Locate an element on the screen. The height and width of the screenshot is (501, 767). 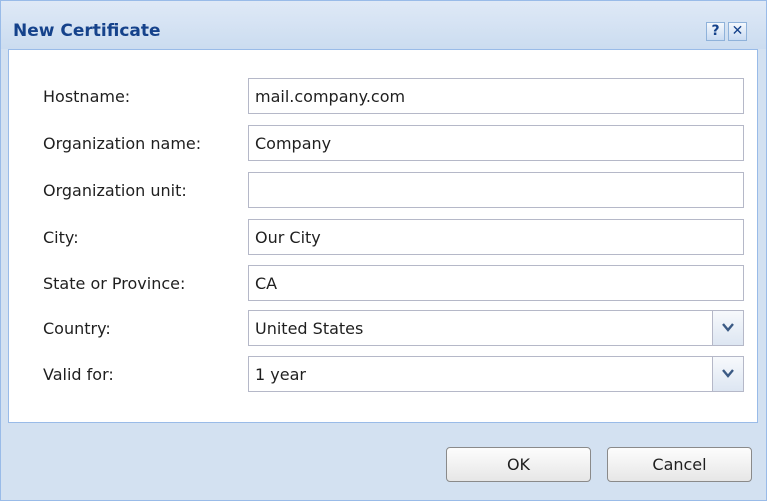
help-icon: ? is located at coordinates (715, 31).